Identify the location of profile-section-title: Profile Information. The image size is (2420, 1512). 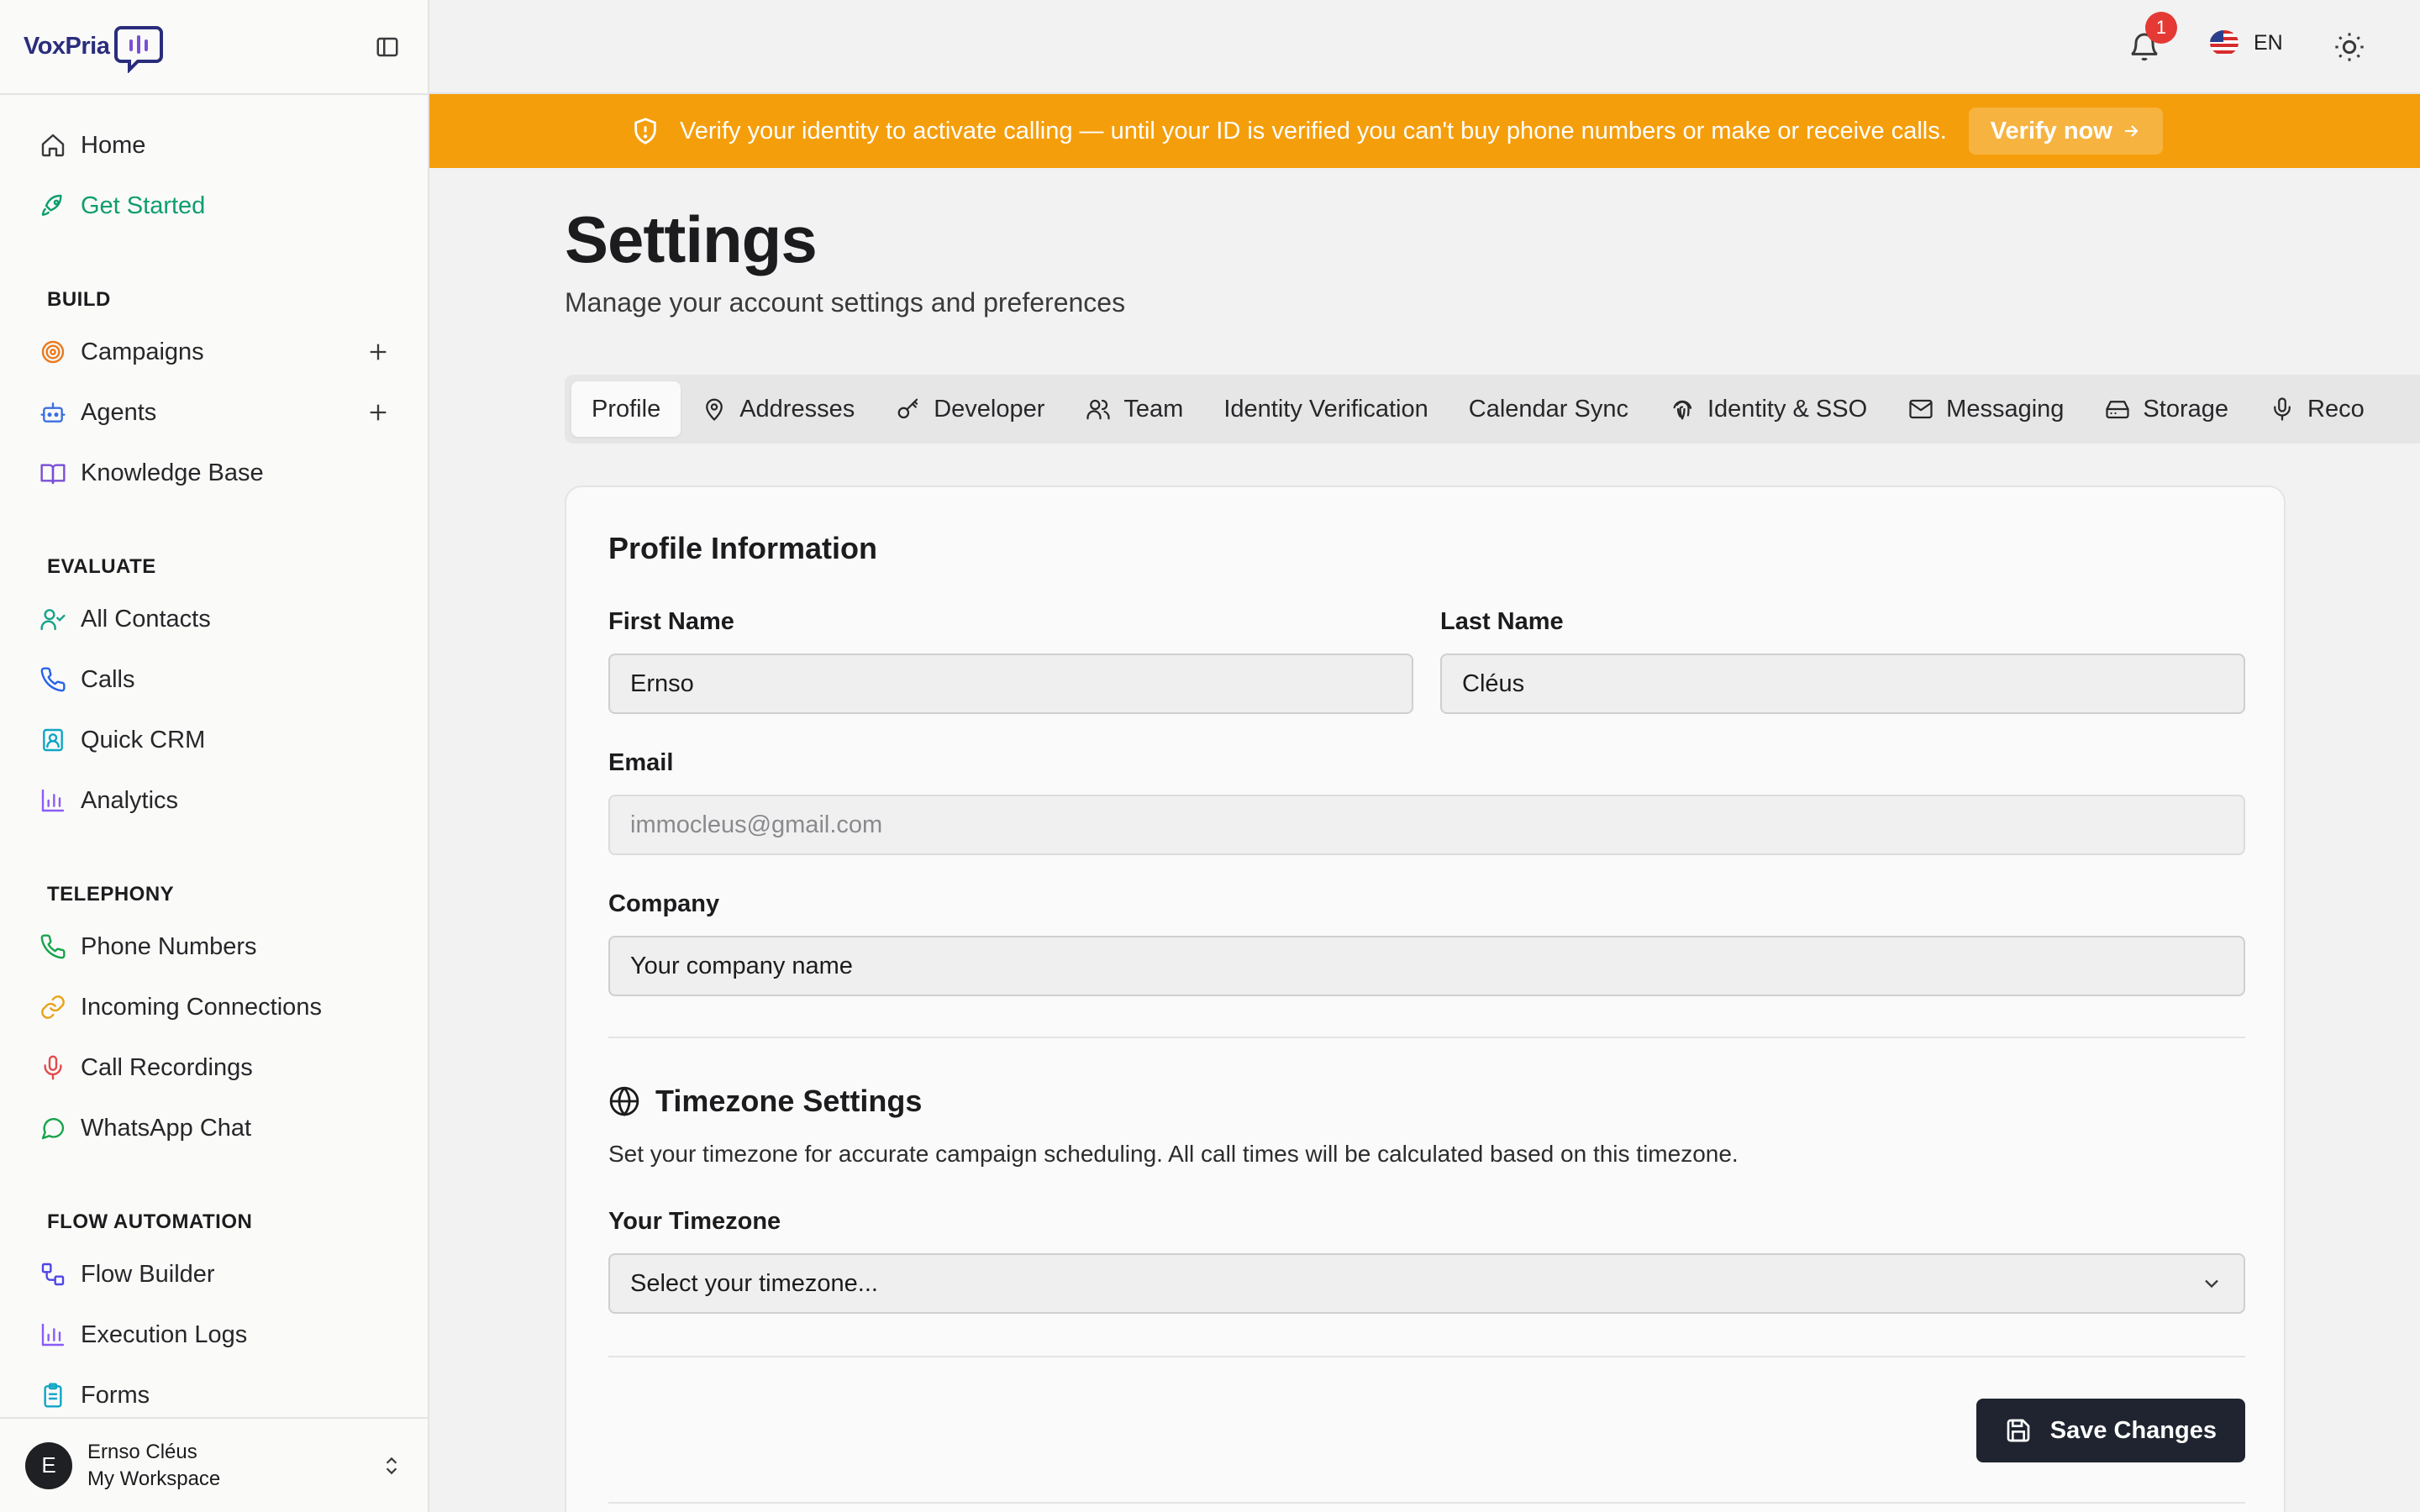
(743, 548).